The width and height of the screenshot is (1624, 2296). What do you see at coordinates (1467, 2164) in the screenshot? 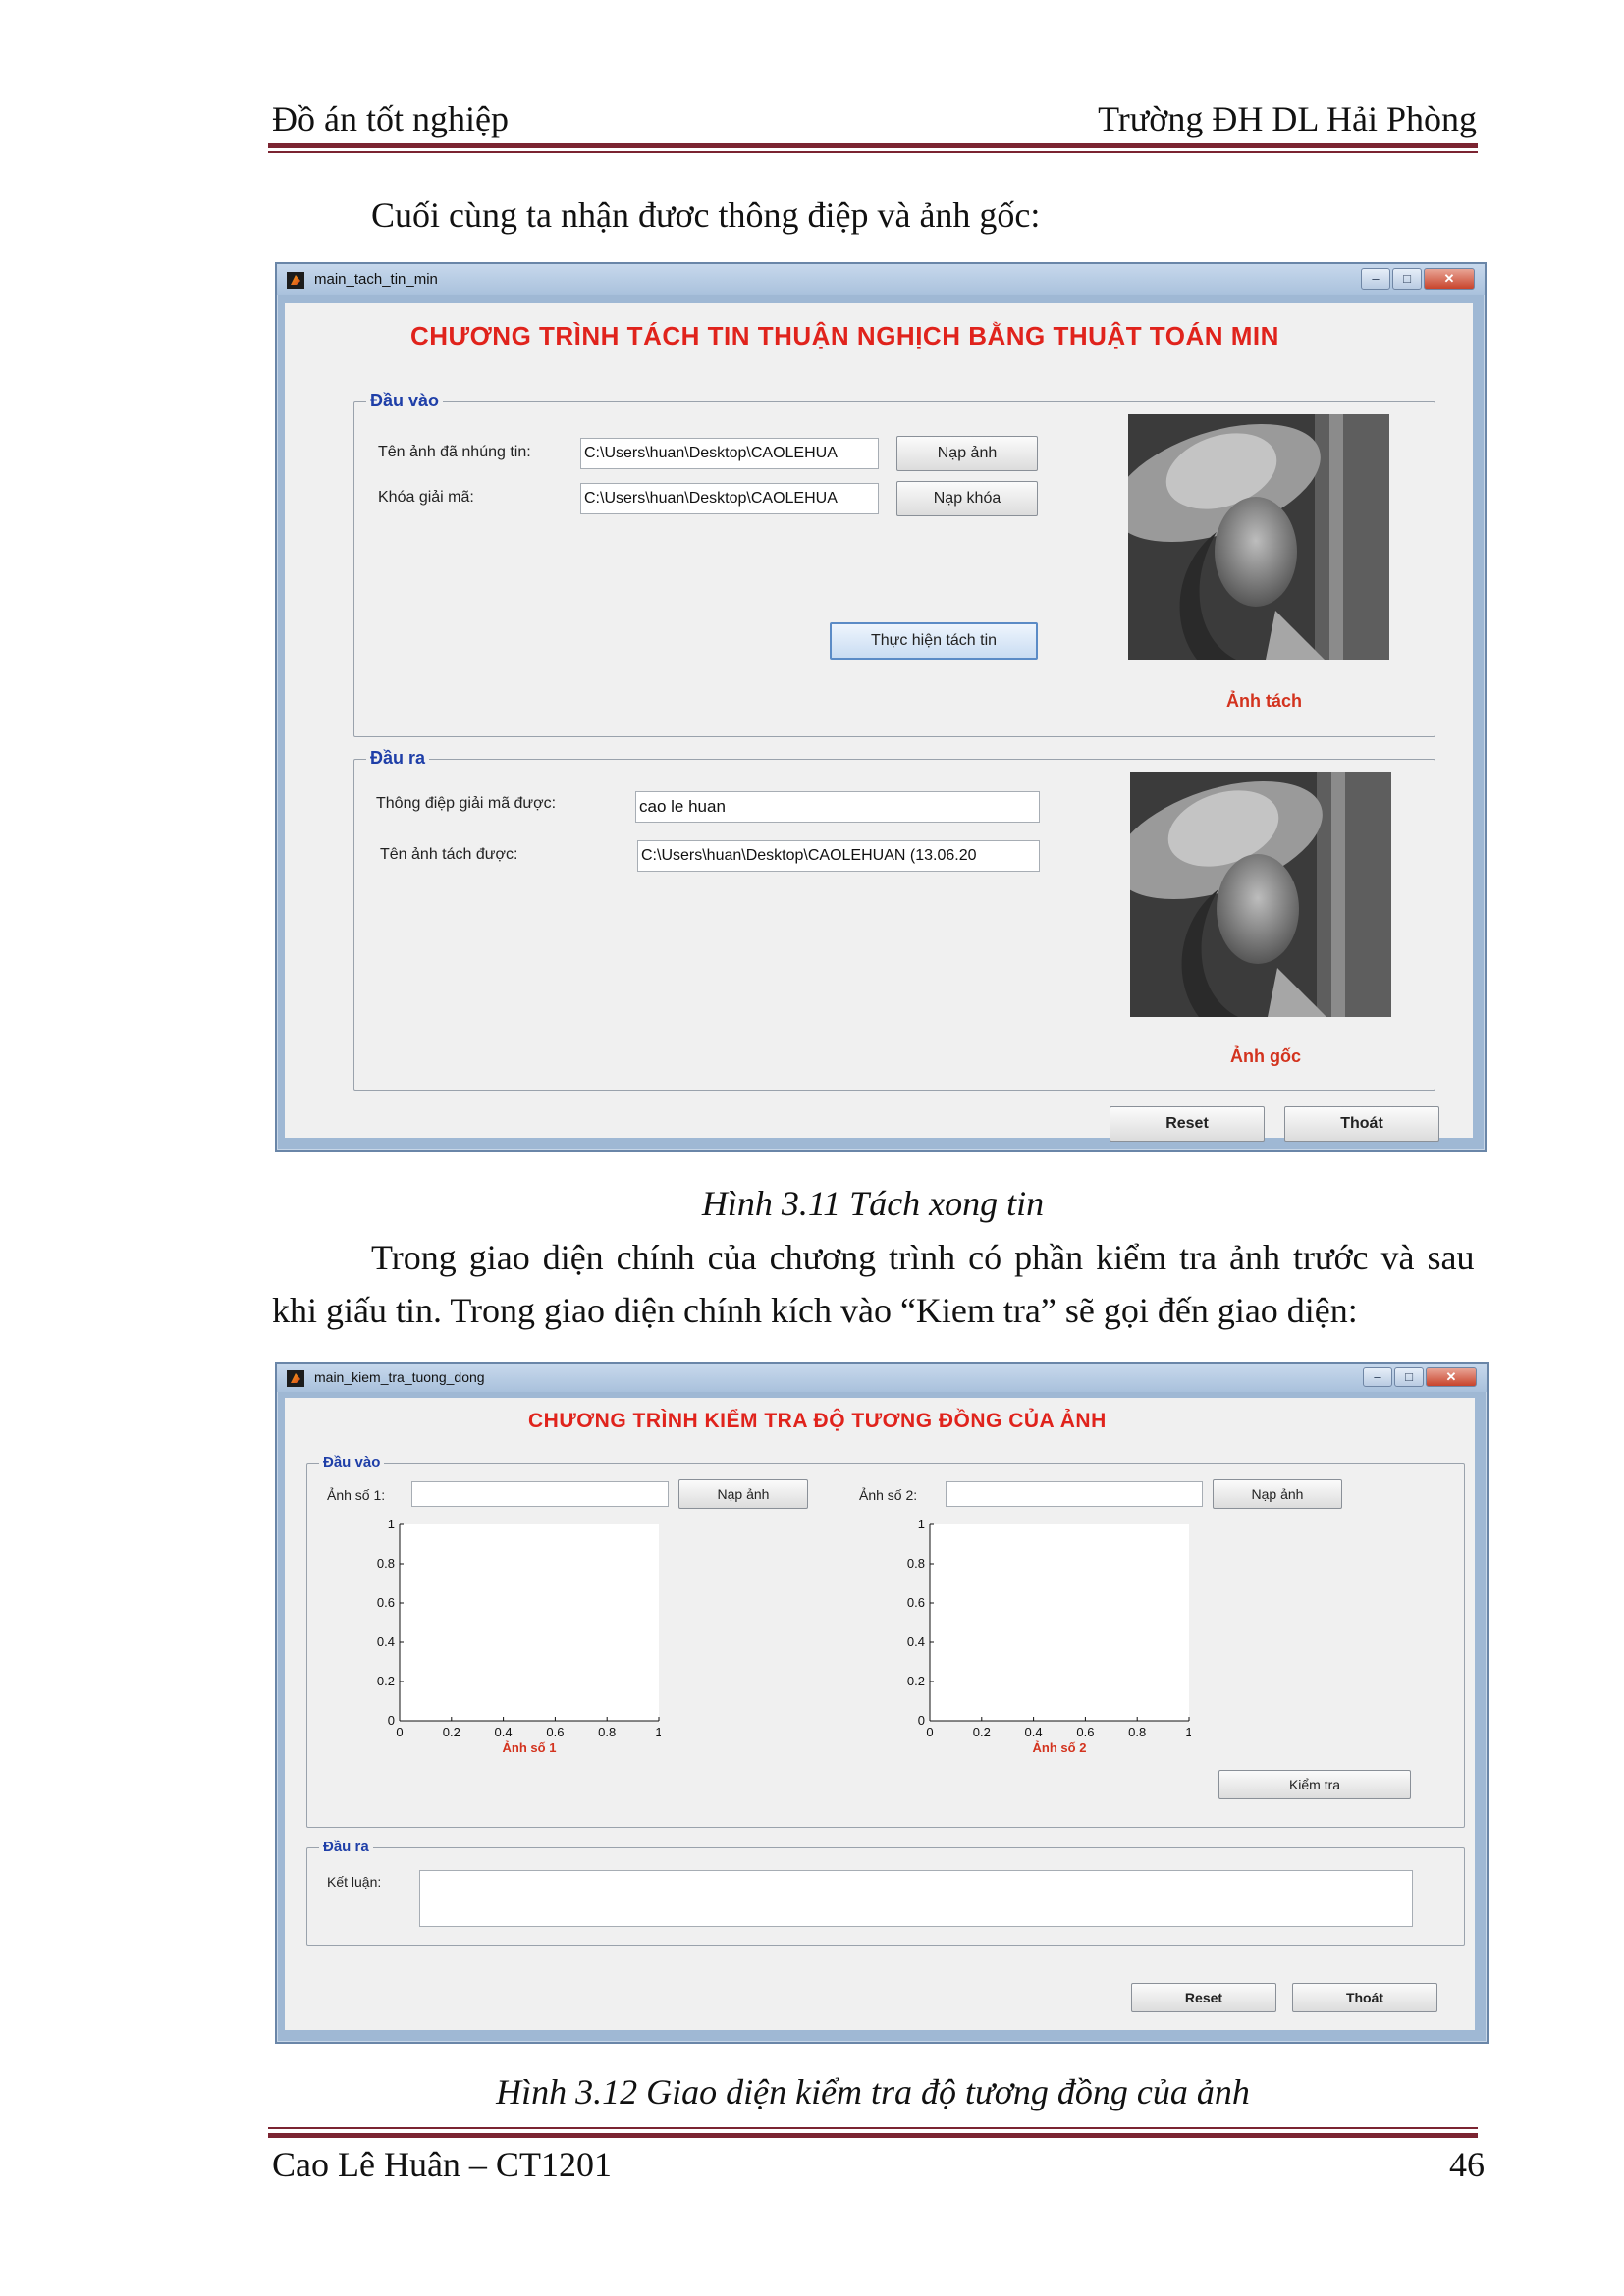
I see `page-number: 46` at bounding box center [1467, 2164].